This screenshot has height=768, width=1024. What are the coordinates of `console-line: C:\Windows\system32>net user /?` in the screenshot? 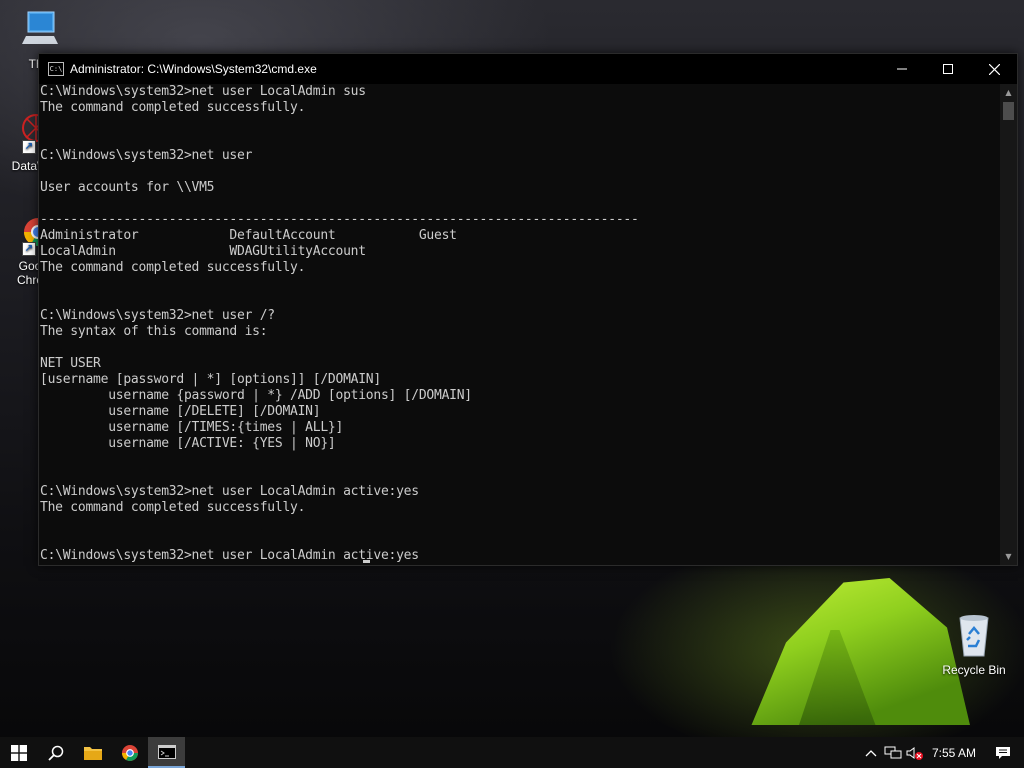 It's located at (157, 315).